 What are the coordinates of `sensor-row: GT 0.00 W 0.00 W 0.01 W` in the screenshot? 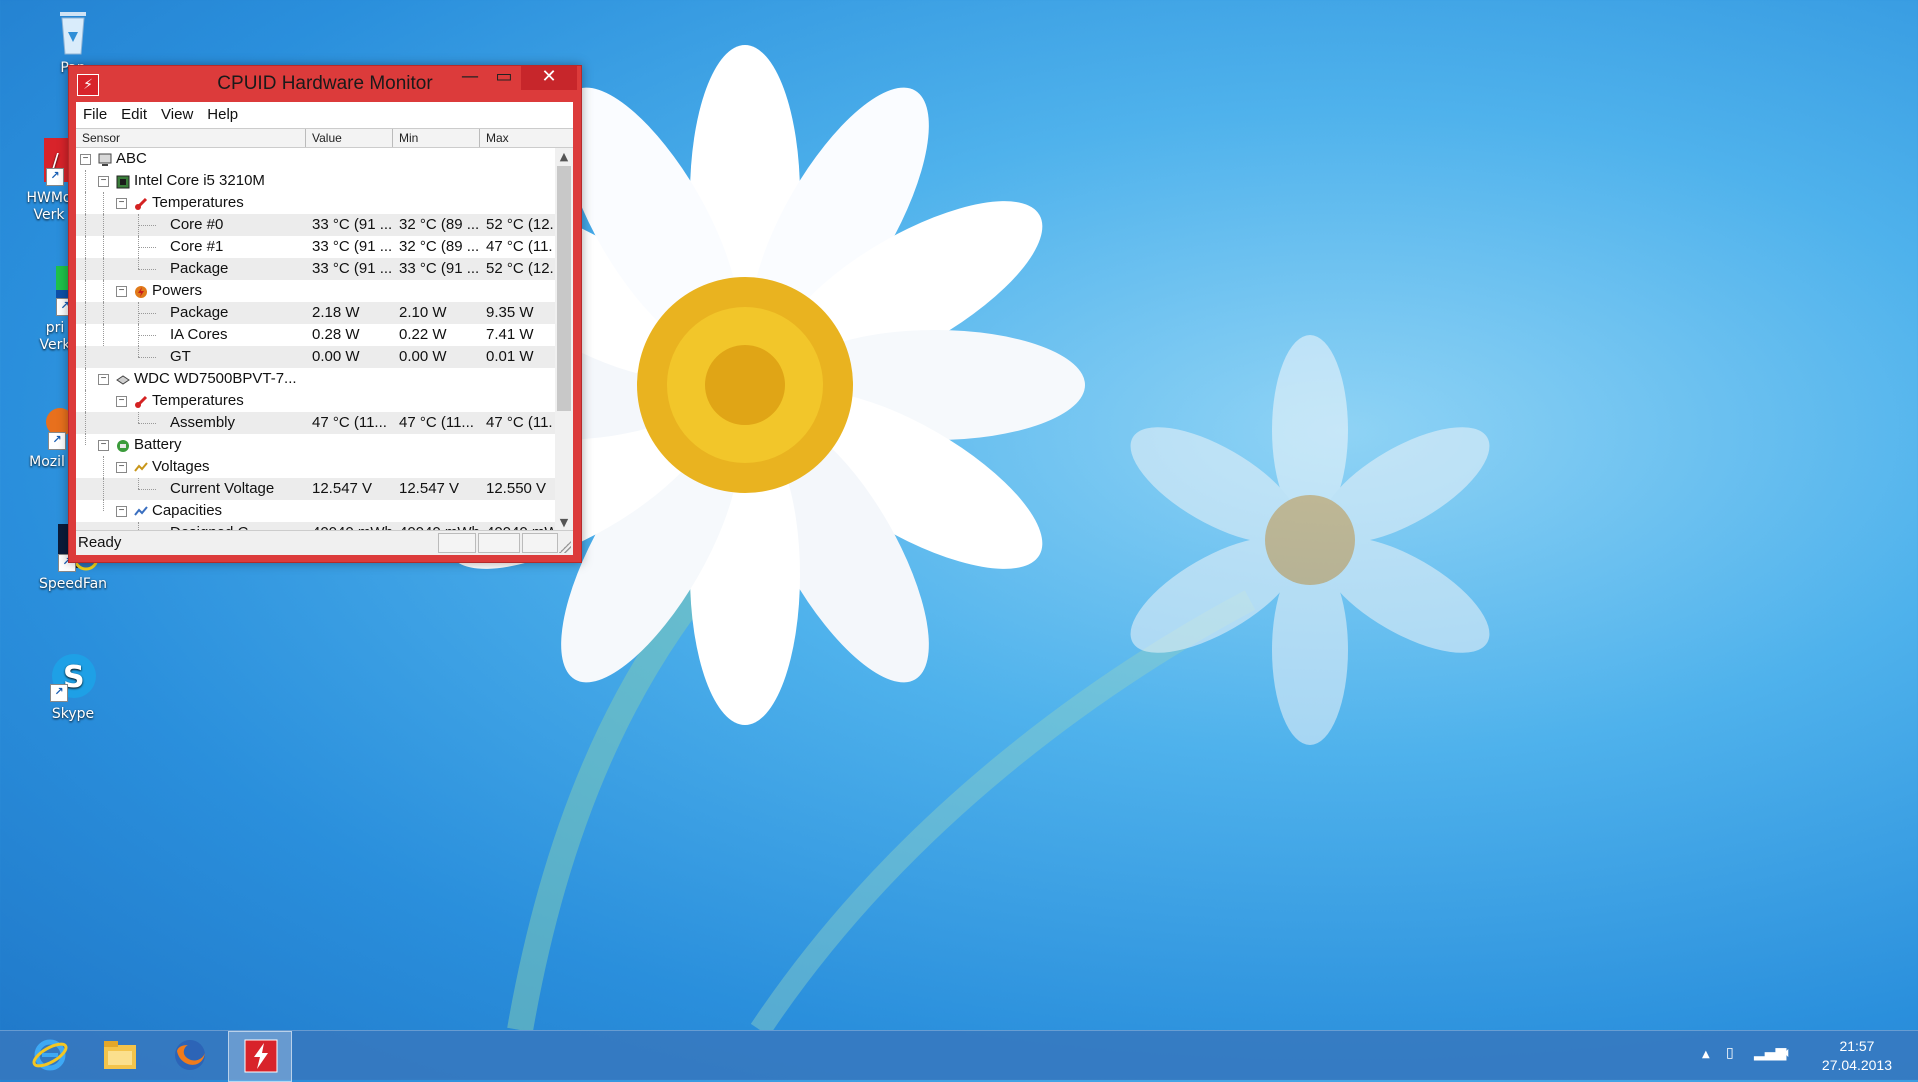 It's located at (315, 357).